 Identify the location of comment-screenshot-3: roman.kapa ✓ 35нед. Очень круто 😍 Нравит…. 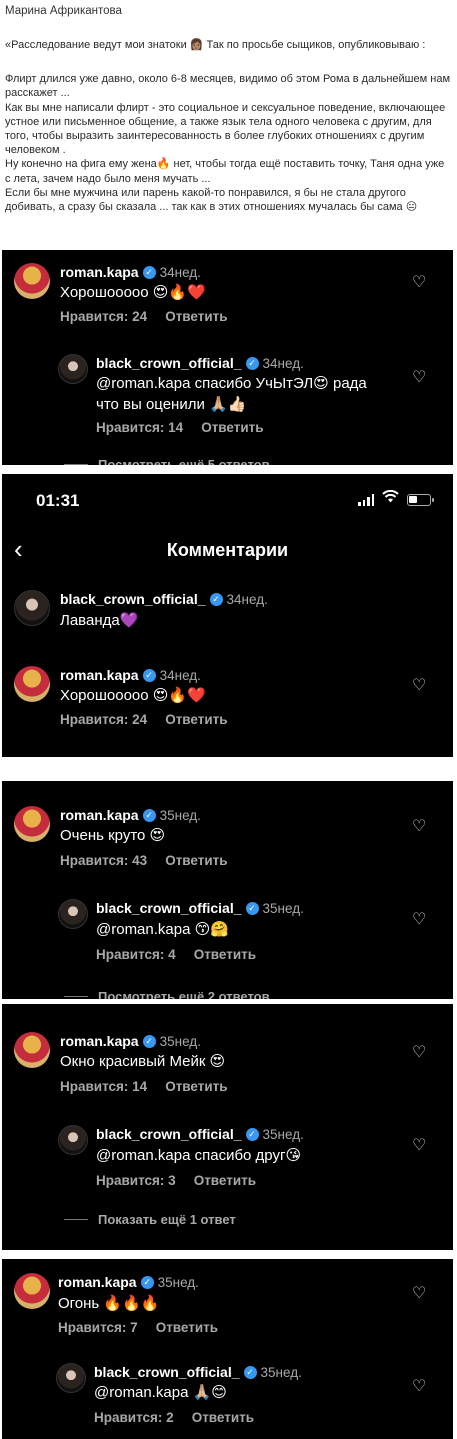
(227, 890).